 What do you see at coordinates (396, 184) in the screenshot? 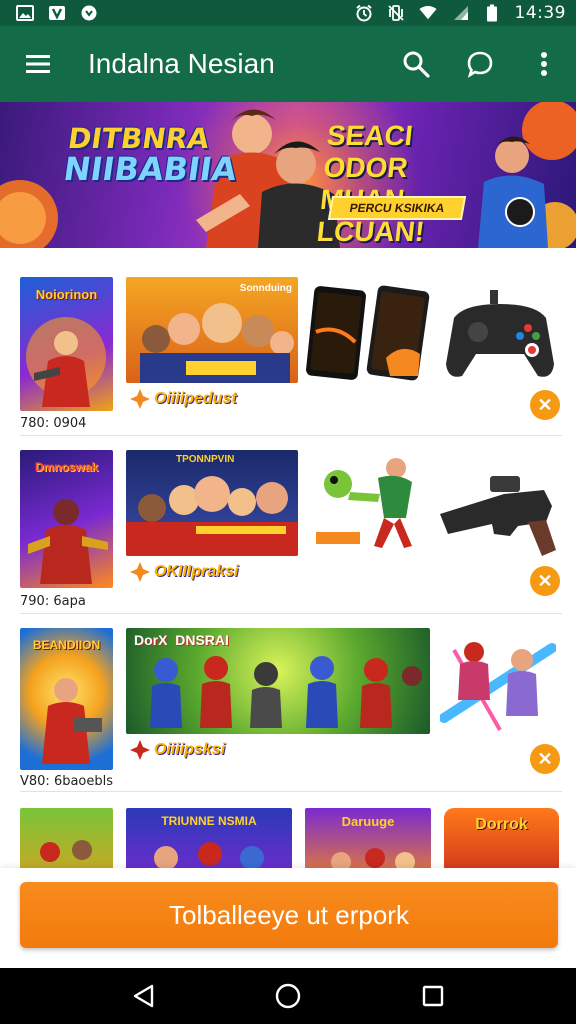
I see `banner-headline: SEACI ODOR MUAN LCUAN!` at bounding box center [396, 184].